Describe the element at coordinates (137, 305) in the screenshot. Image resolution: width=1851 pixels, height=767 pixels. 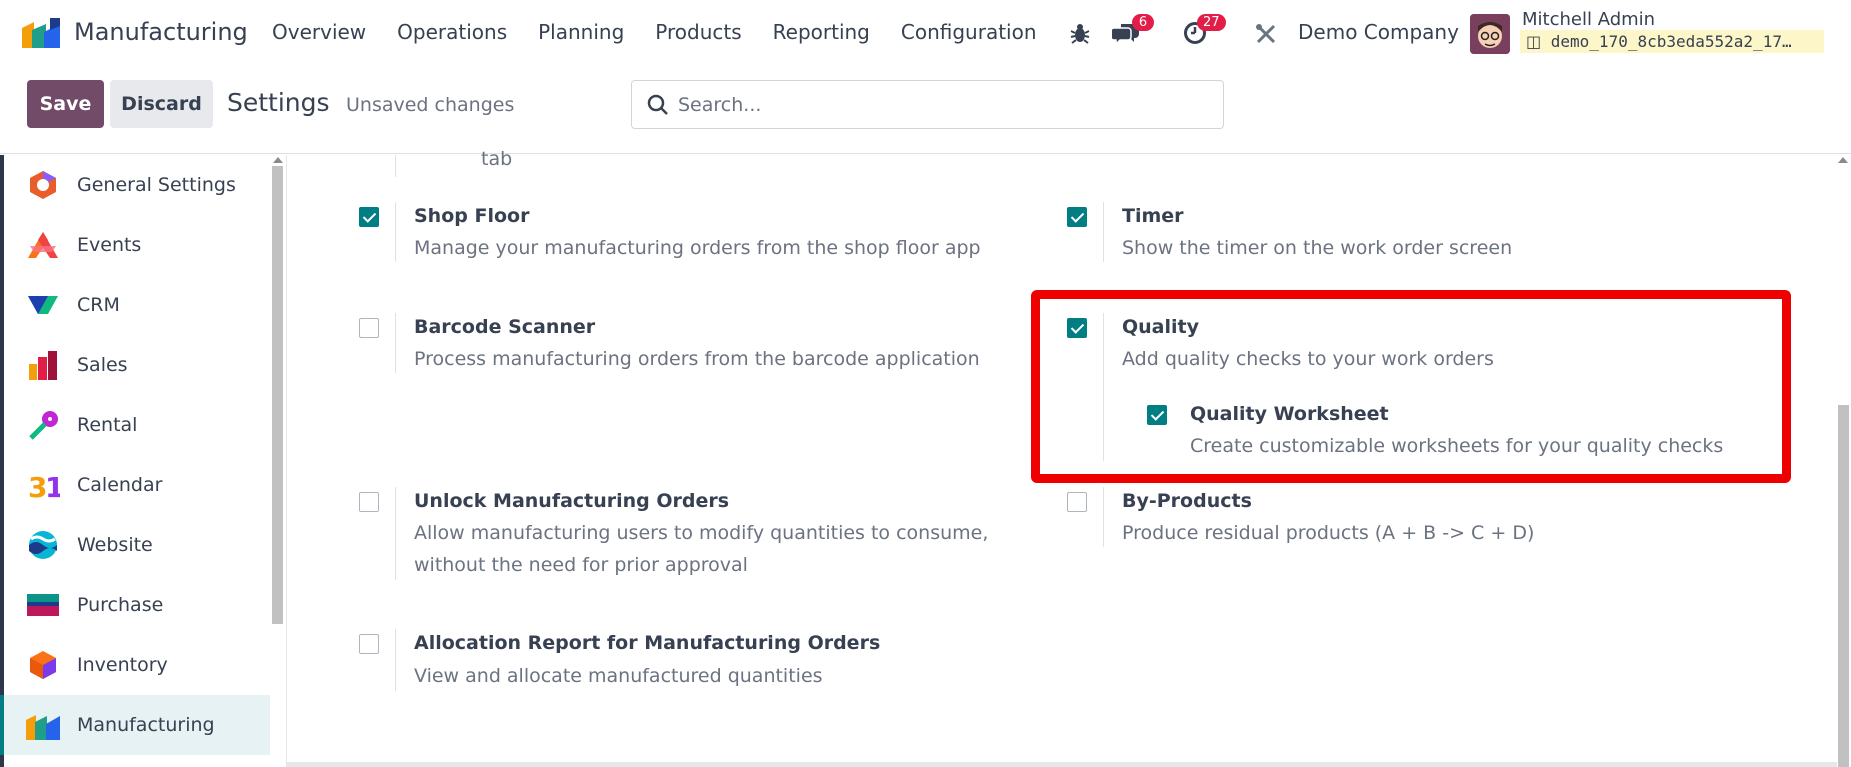
I see `sidebar-item-crm: CRM` at that location.